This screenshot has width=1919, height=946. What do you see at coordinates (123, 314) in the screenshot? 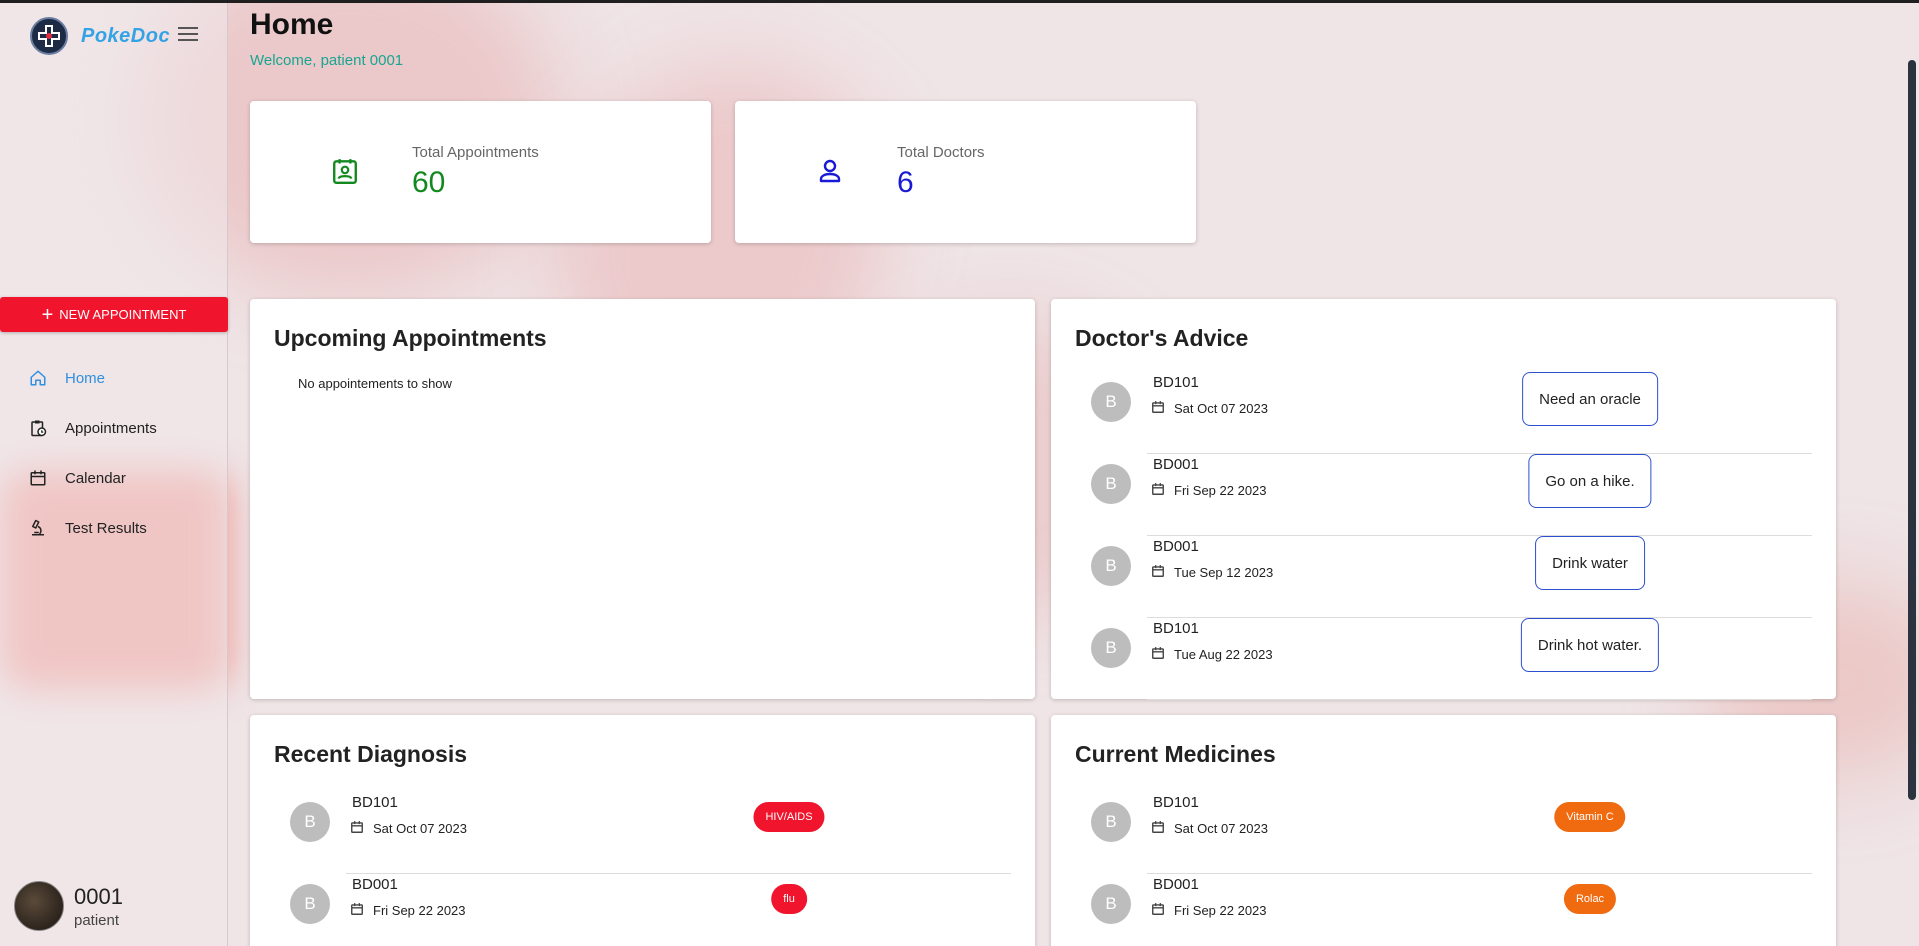
I see `new-appointment-label: NEW APPOINTMENT` at bounding box center [123, 314].